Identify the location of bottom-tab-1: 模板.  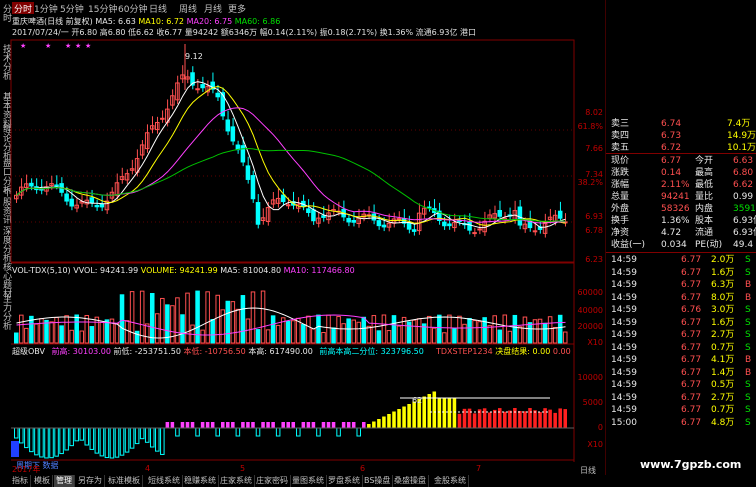
(42, 481).